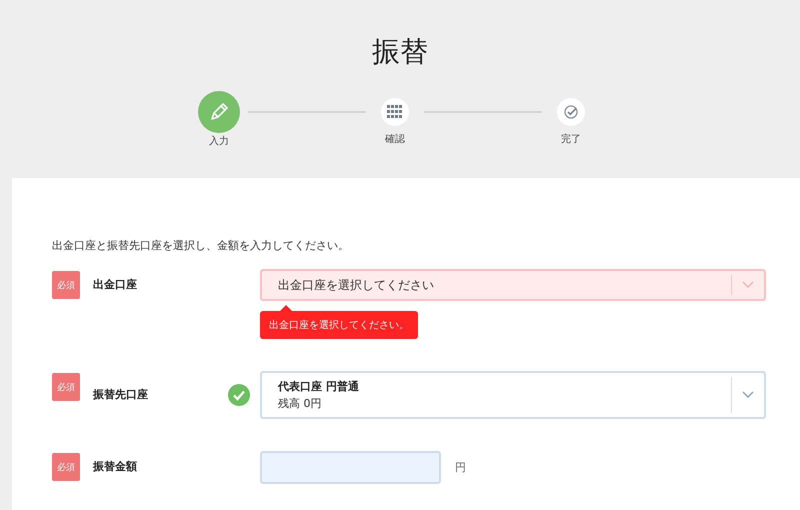  What do you see at coordinates (395, 139) in the screenshot?
I see `step-label: 確認` at bounding box center [395, 139].